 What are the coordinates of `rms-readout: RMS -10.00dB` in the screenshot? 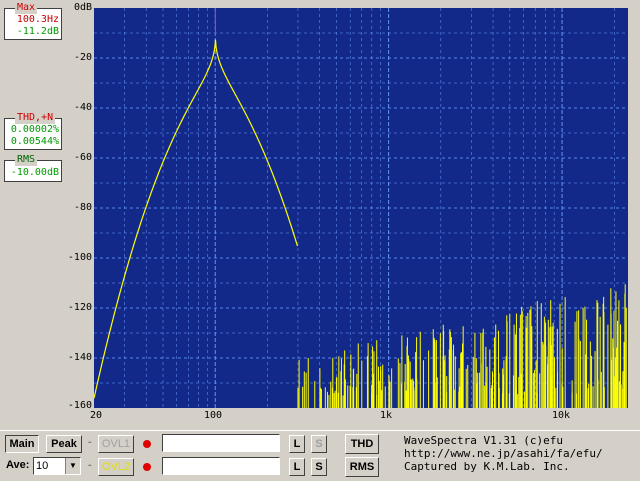 It's located at (33, 168).